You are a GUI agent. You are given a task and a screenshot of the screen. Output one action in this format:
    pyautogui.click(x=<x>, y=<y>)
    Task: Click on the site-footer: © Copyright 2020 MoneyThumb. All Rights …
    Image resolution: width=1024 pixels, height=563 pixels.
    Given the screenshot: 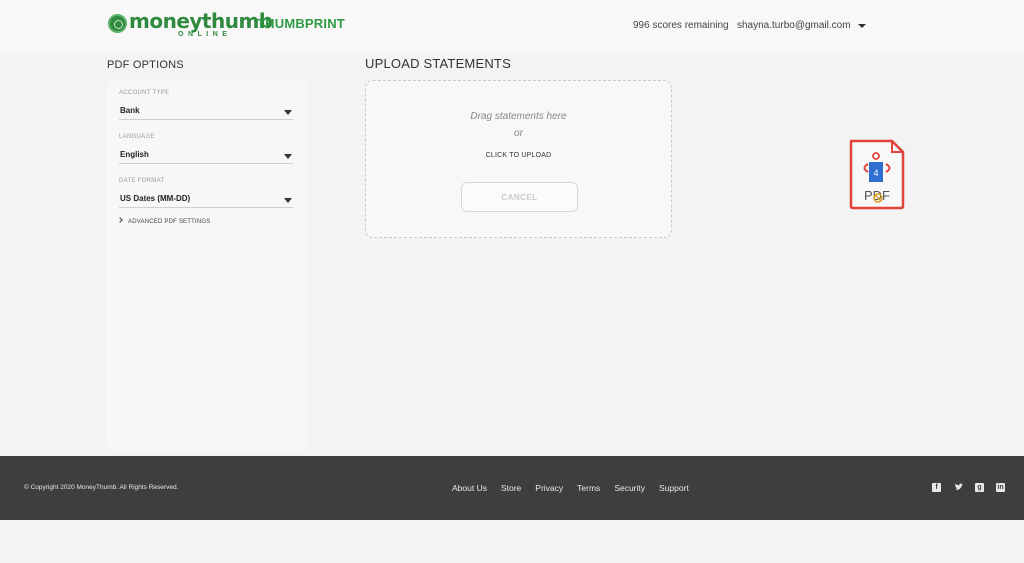 What is the action you would take?
    pyautogui.click(x=512, y=488)
    